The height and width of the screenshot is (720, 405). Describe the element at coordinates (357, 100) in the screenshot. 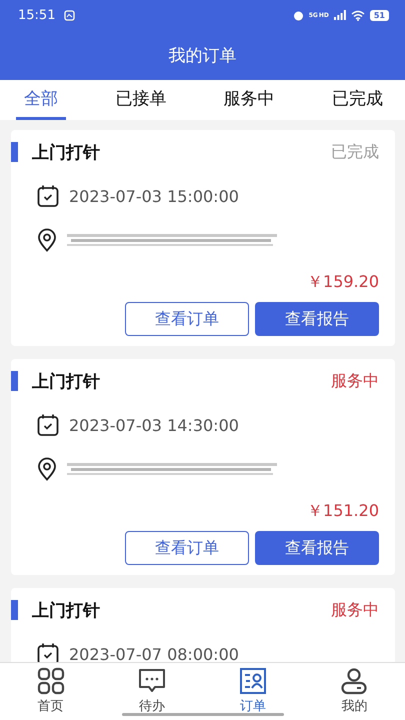

I see `filter-tab: 已完成` at that location.